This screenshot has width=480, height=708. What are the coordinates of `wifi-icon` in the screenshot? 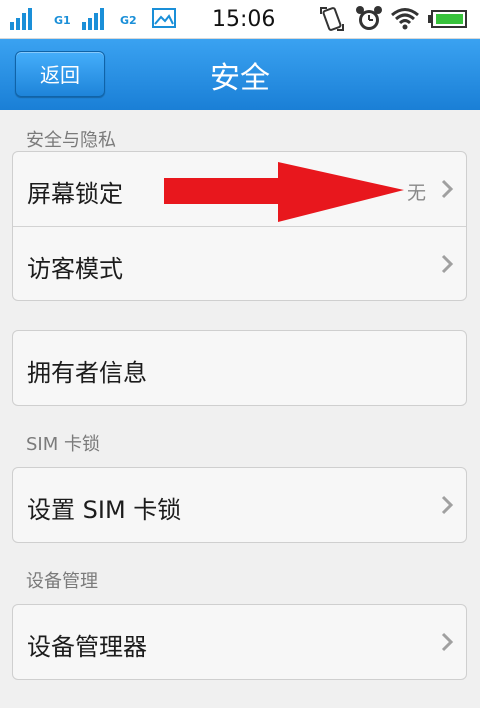 It's located at (405, 19).